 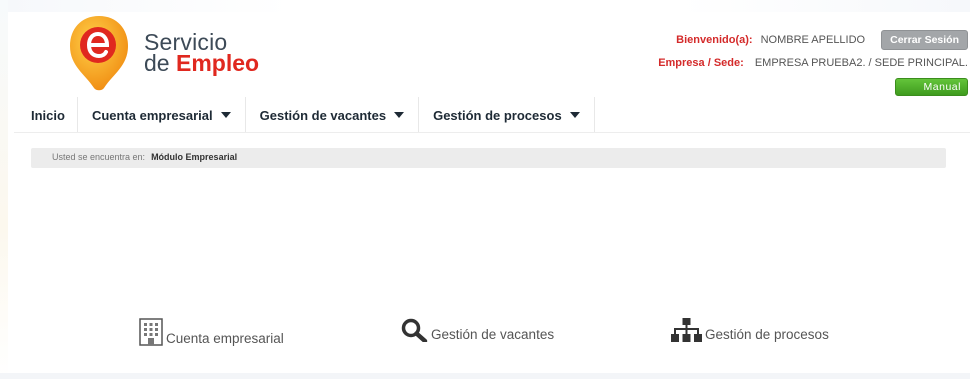 I want to click on module-link-label: Gestión de vacantes, so click(x=493, y=334).